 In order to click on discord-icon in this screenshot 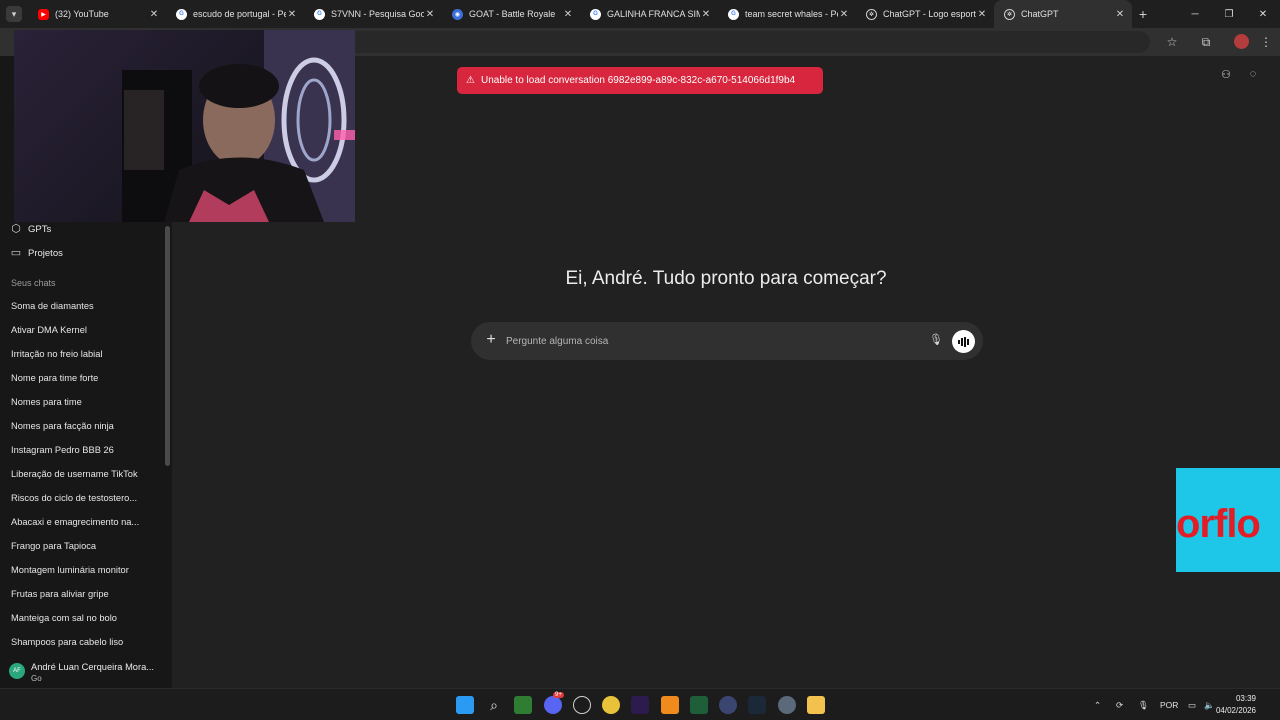, I will do `click(553, 705)`.